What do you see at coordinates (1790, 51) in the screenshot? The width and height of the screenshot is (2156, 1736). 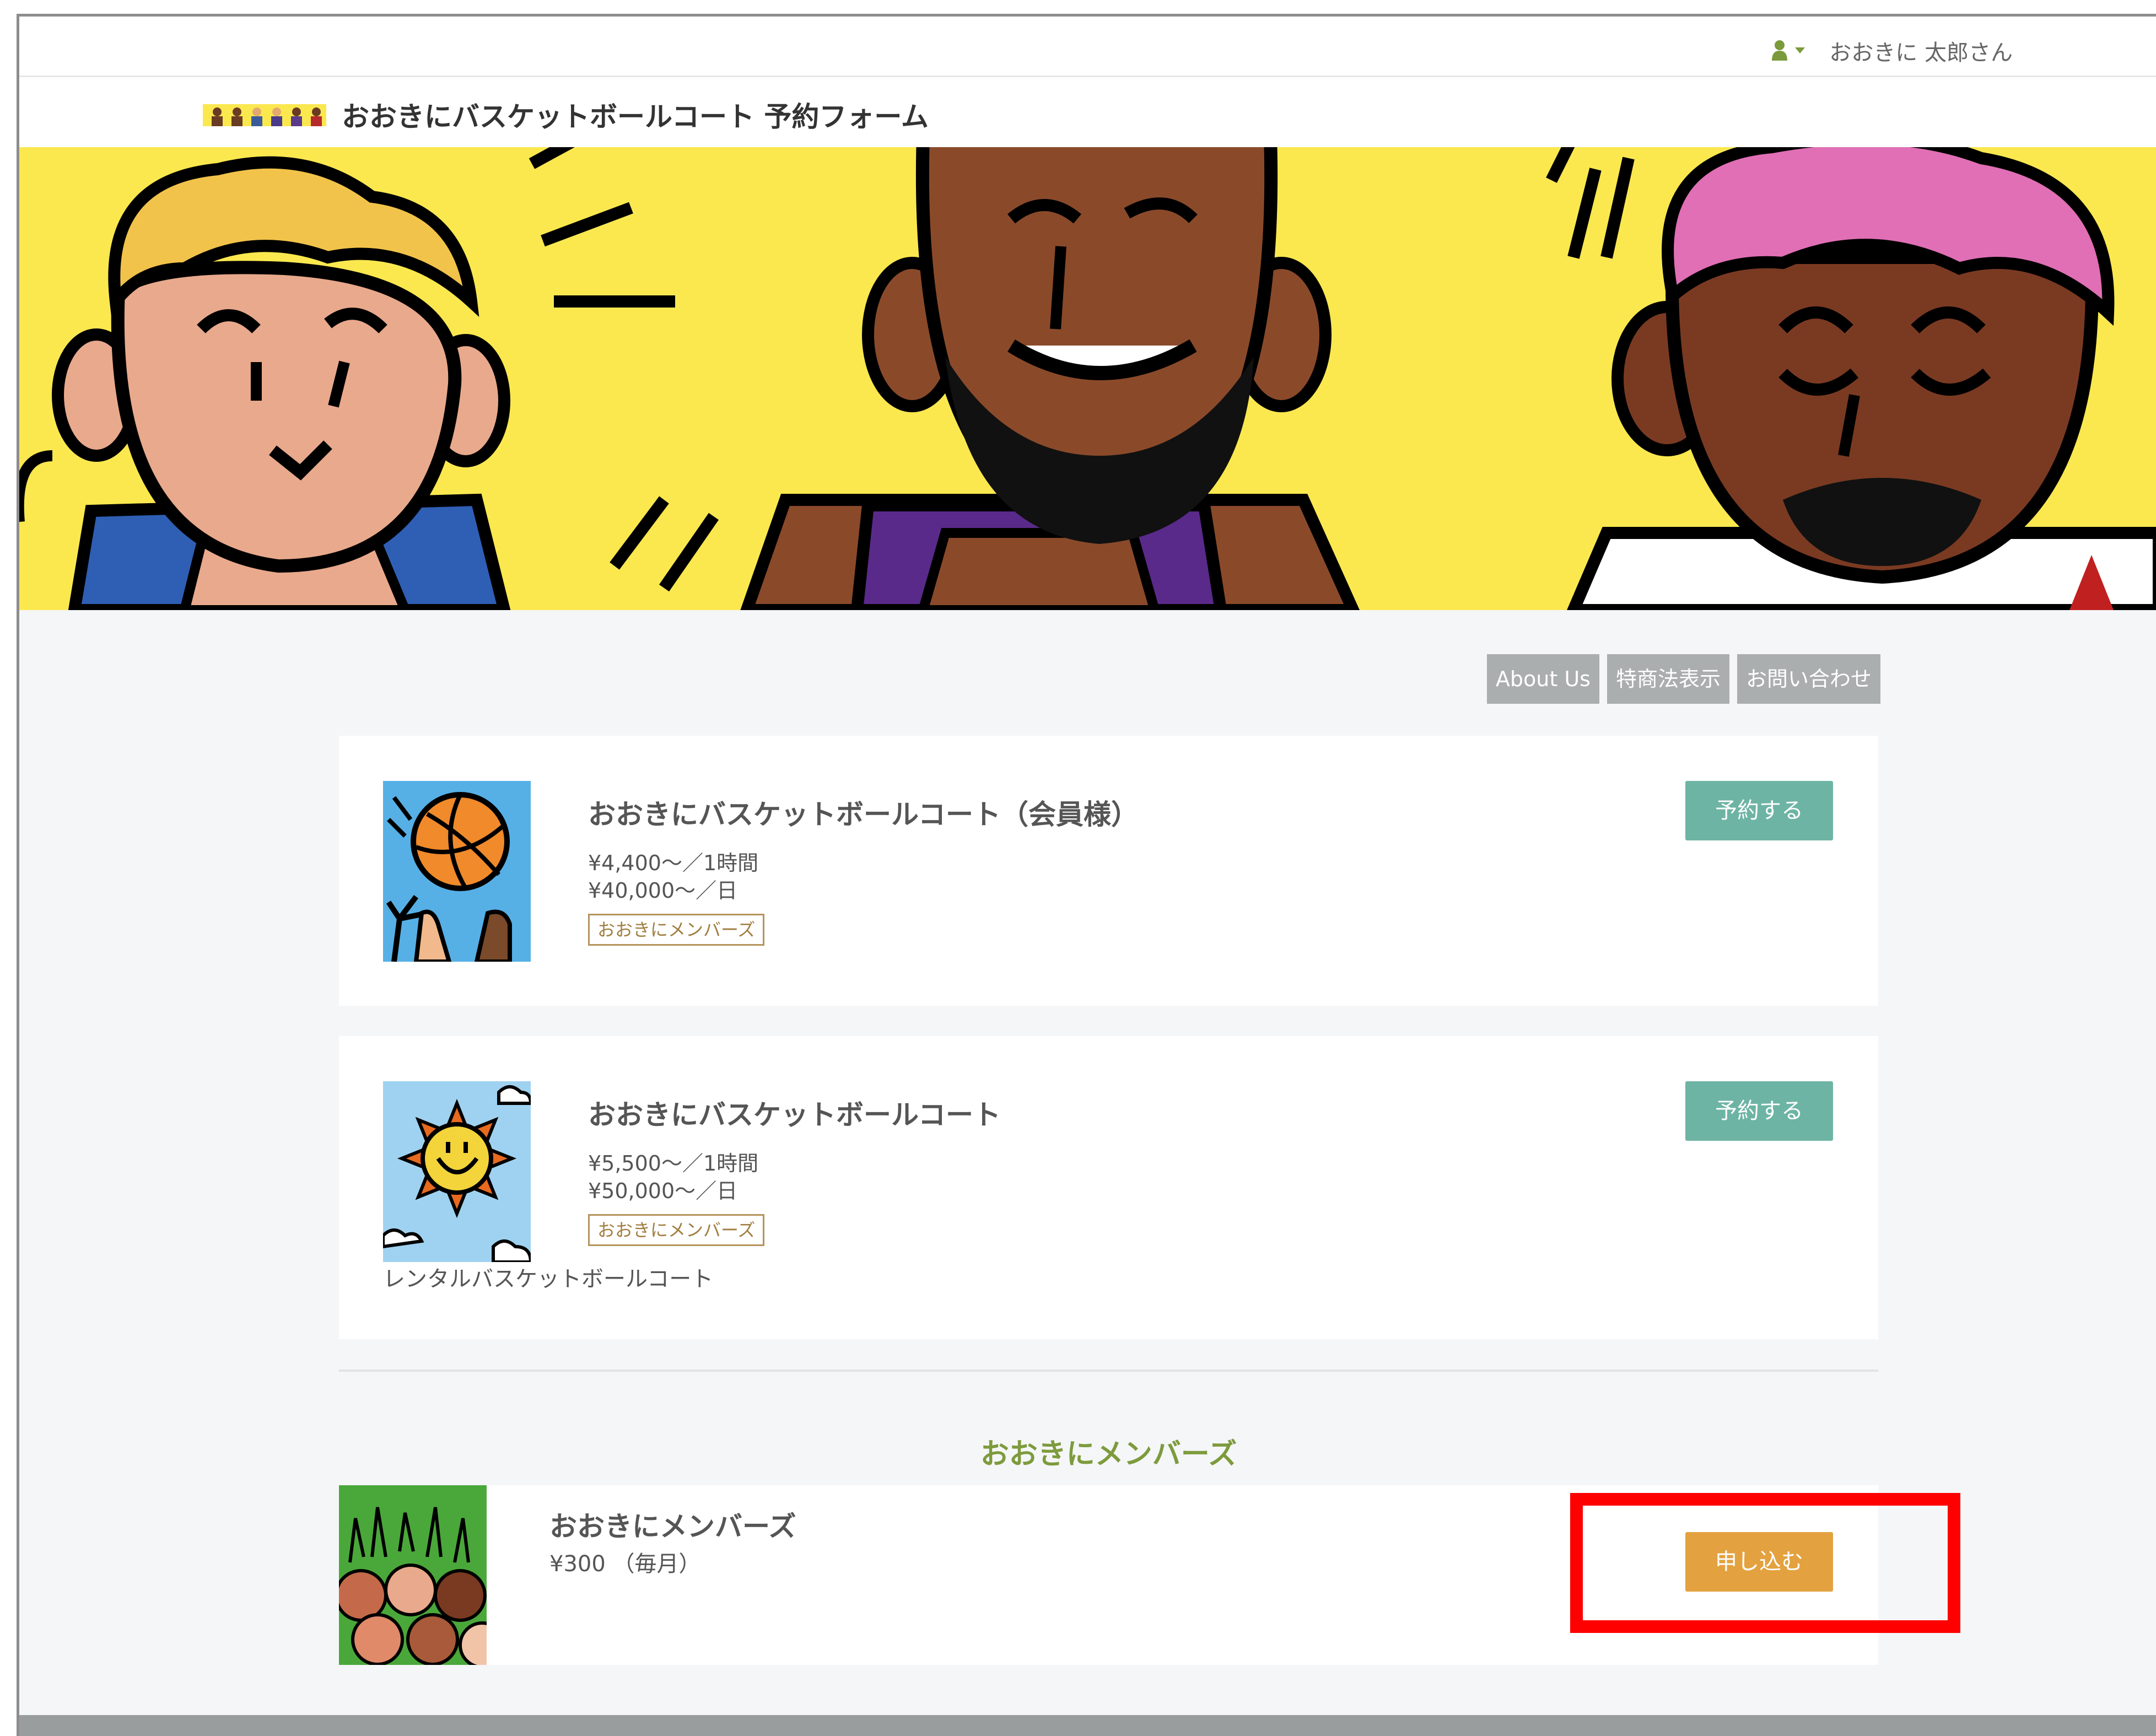 I see `user-icon` at bounding box center [1790, 51].